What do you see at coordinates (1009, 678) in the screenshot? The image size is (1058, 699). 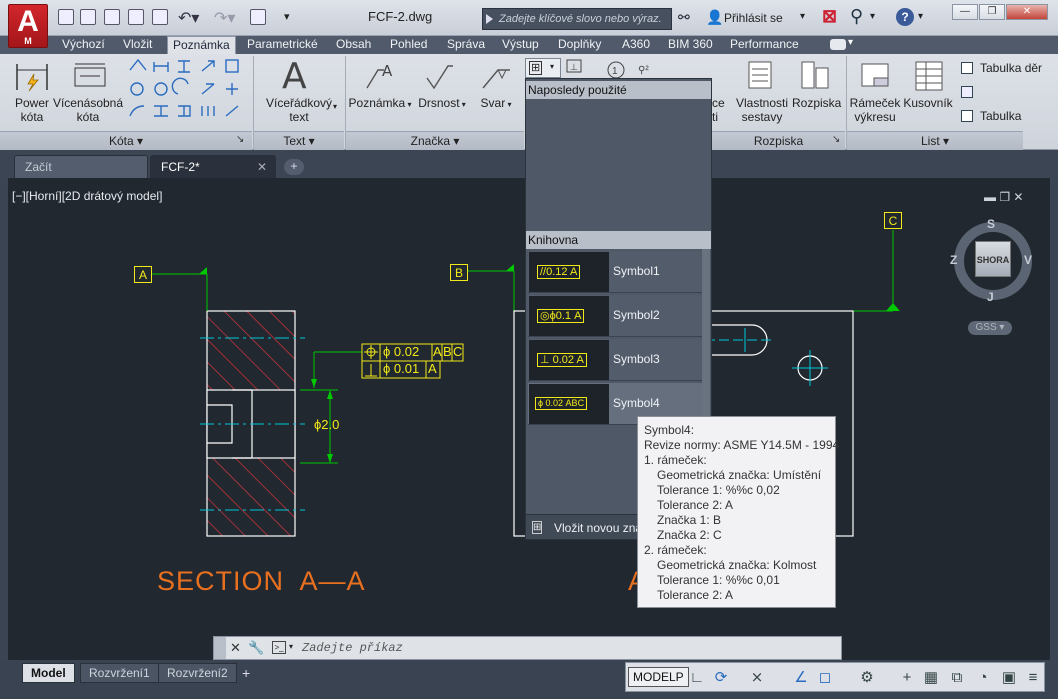 I see `clean-screen-icon: ▣` at bounding box center [1009, 678].